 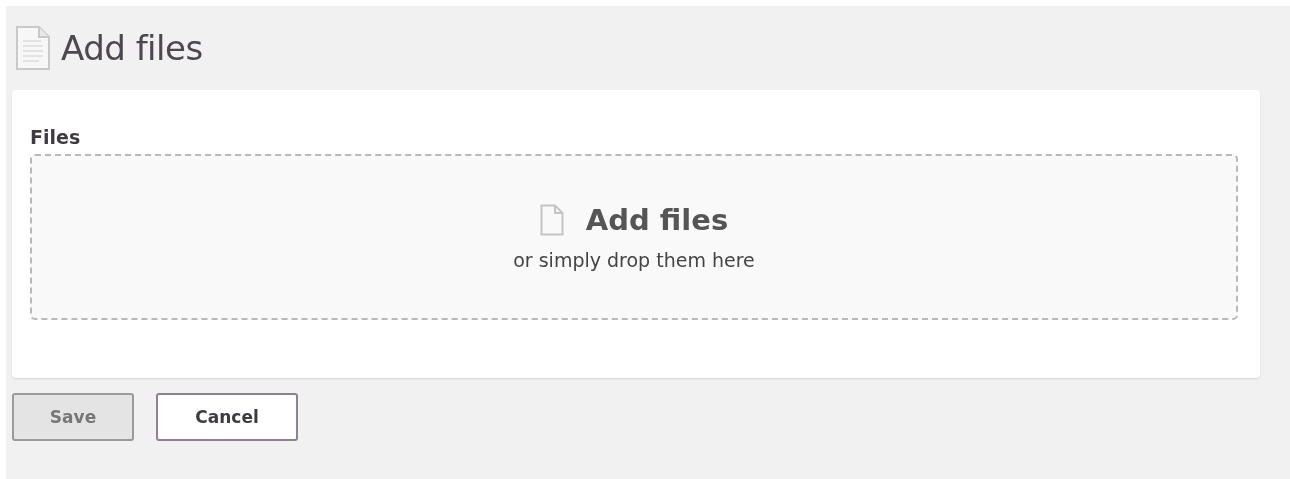 I want to click on dropzone-title: Add files, so click(x=657, y=220).